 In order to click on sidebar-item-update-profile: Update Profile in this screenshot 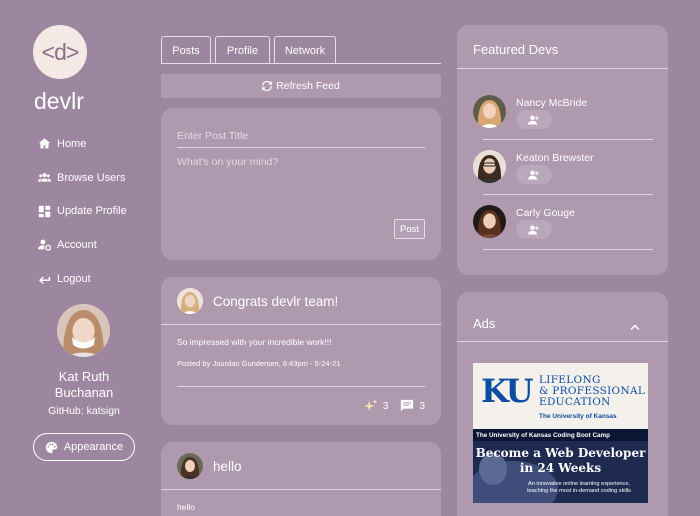, I will do `click(82, 211)`.